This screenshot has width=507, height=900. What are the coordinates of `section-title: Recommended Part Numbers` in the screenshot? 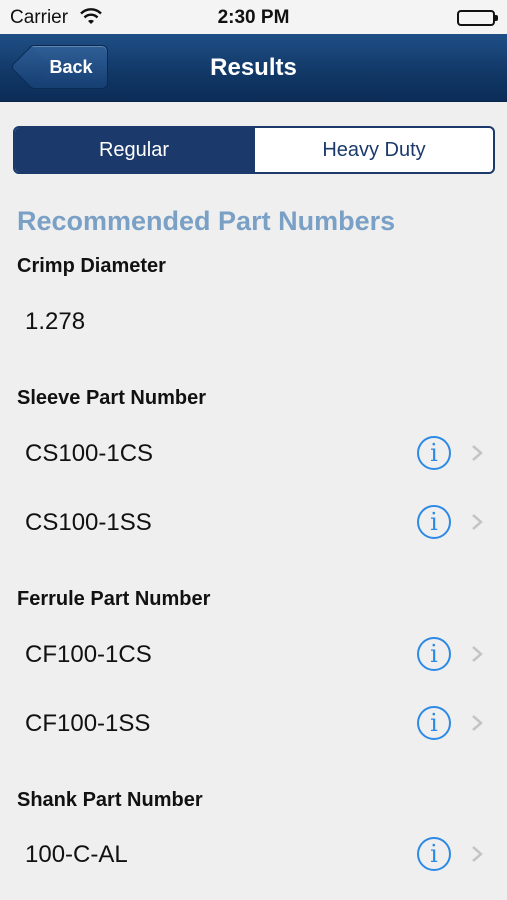 It's located at (206, 221).